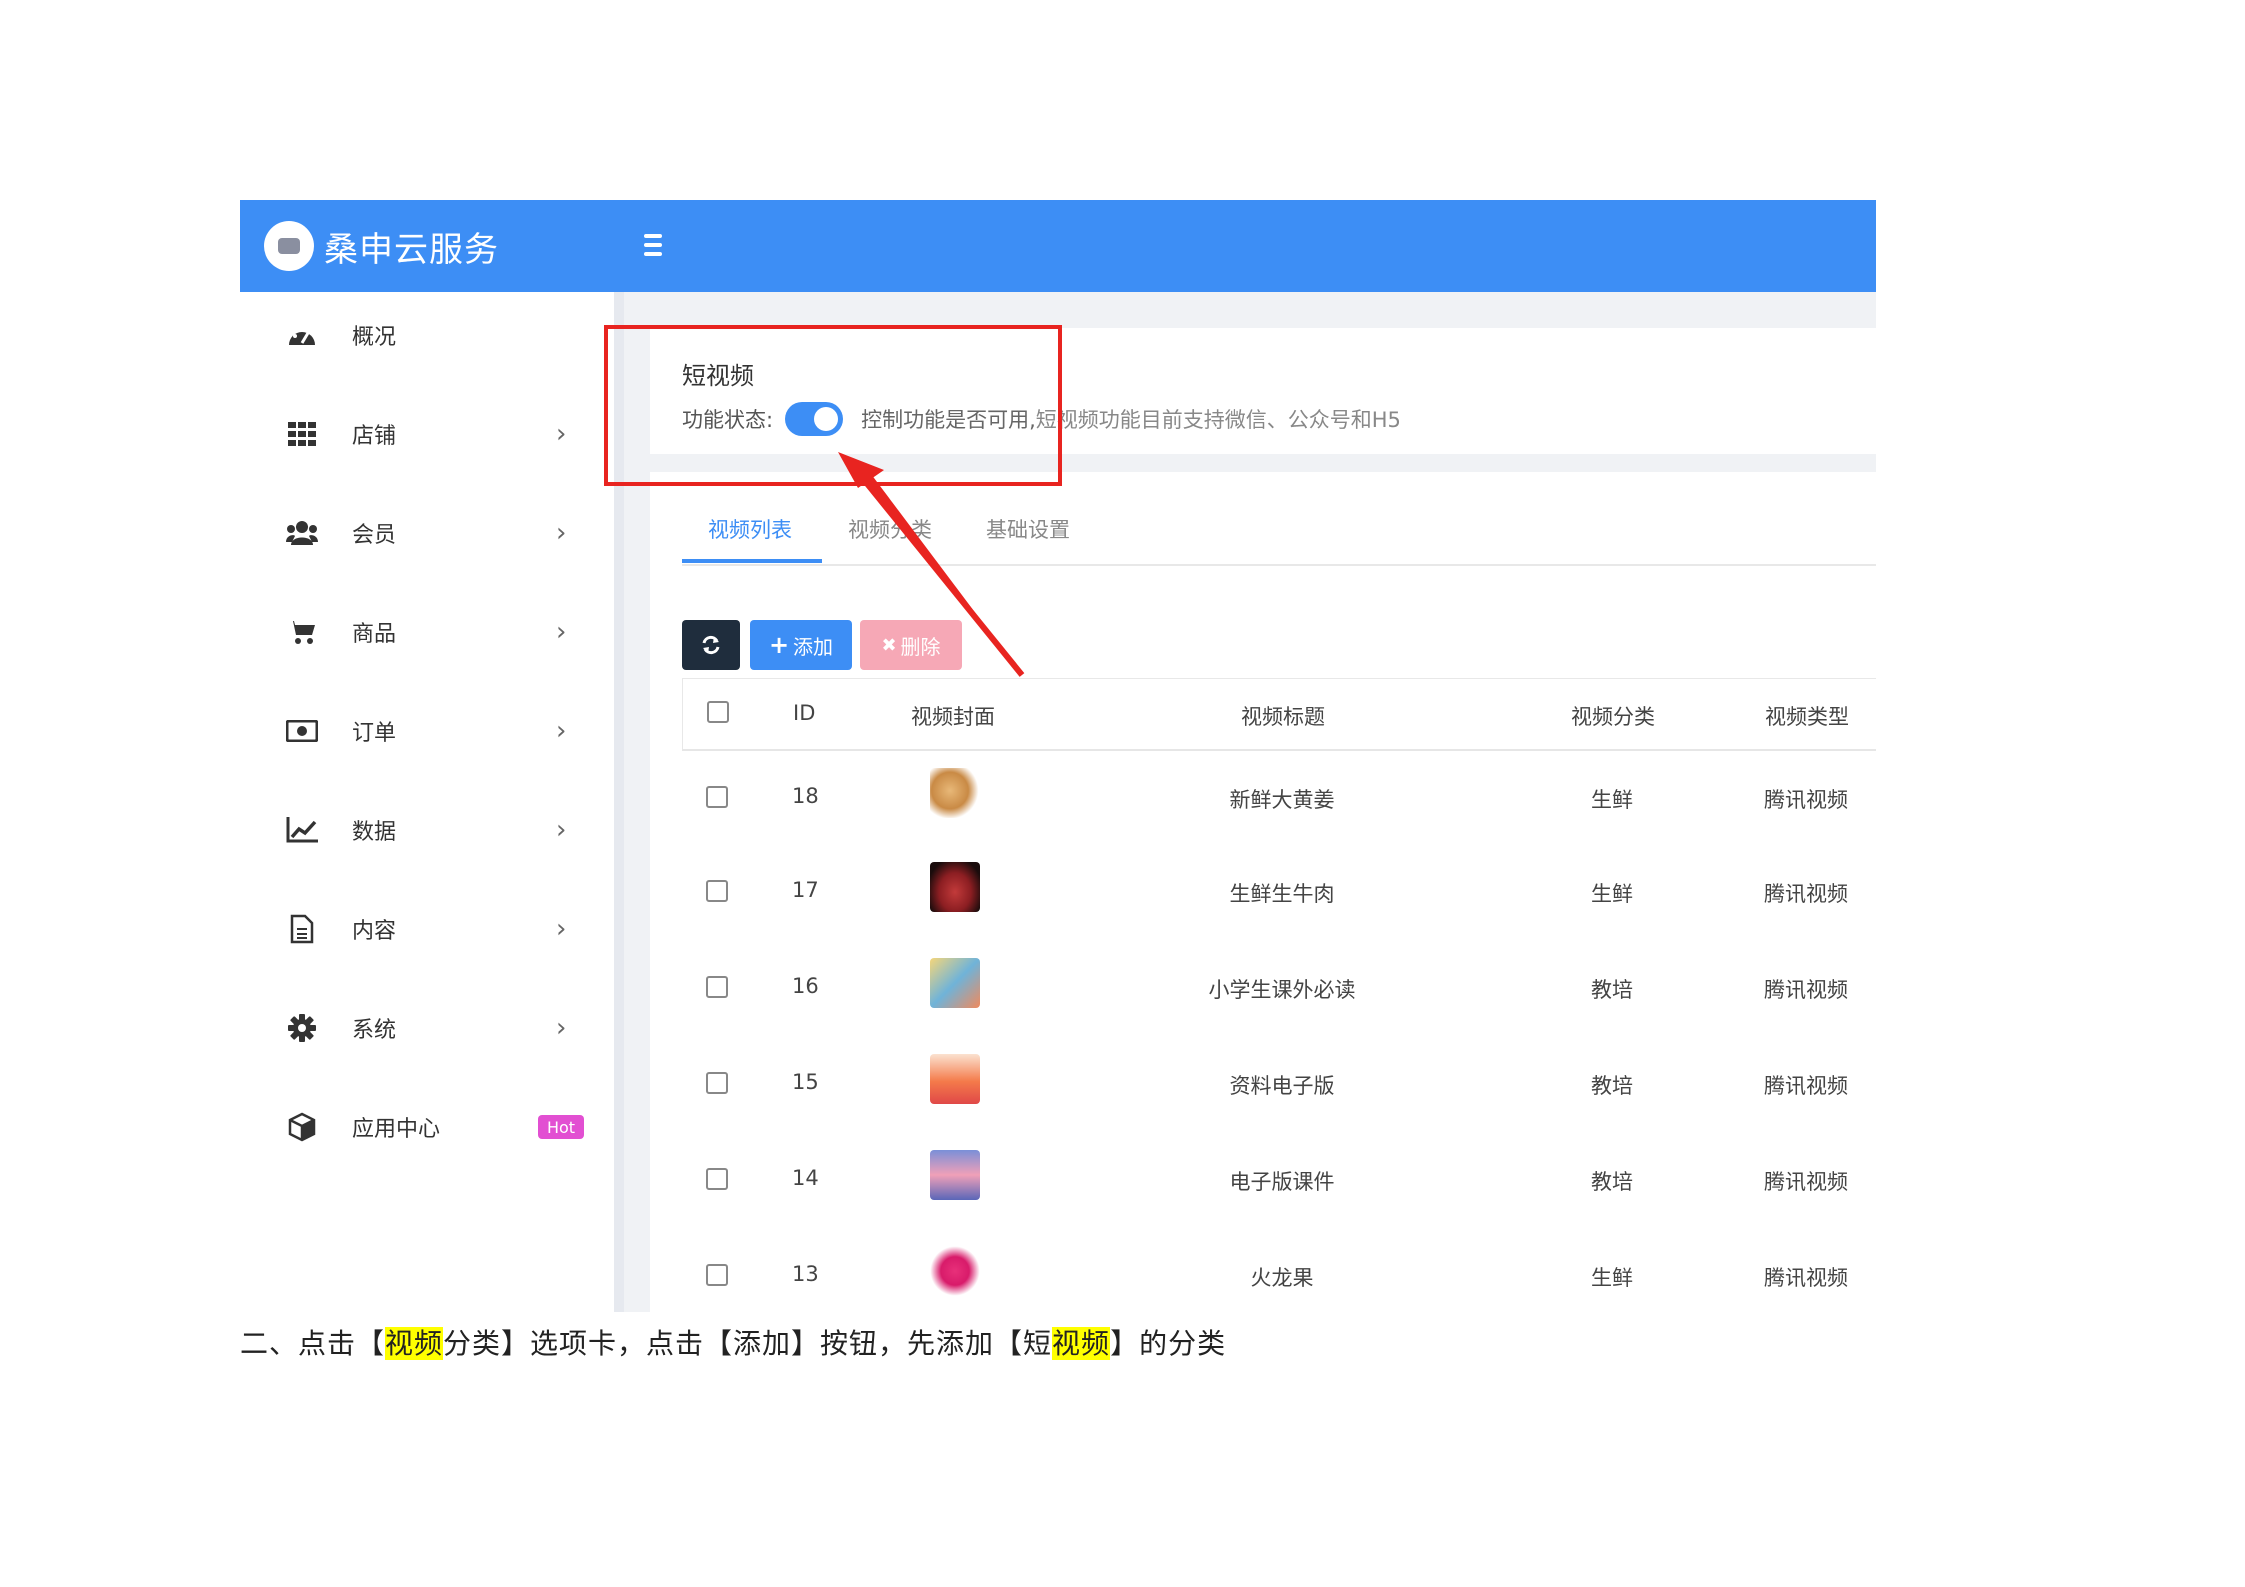 This screenshot has height=1587, width=2245. Describe the element at coordinates (1168, 1343) in the screenshot. I see `caption-text: 】的分类` at that location.